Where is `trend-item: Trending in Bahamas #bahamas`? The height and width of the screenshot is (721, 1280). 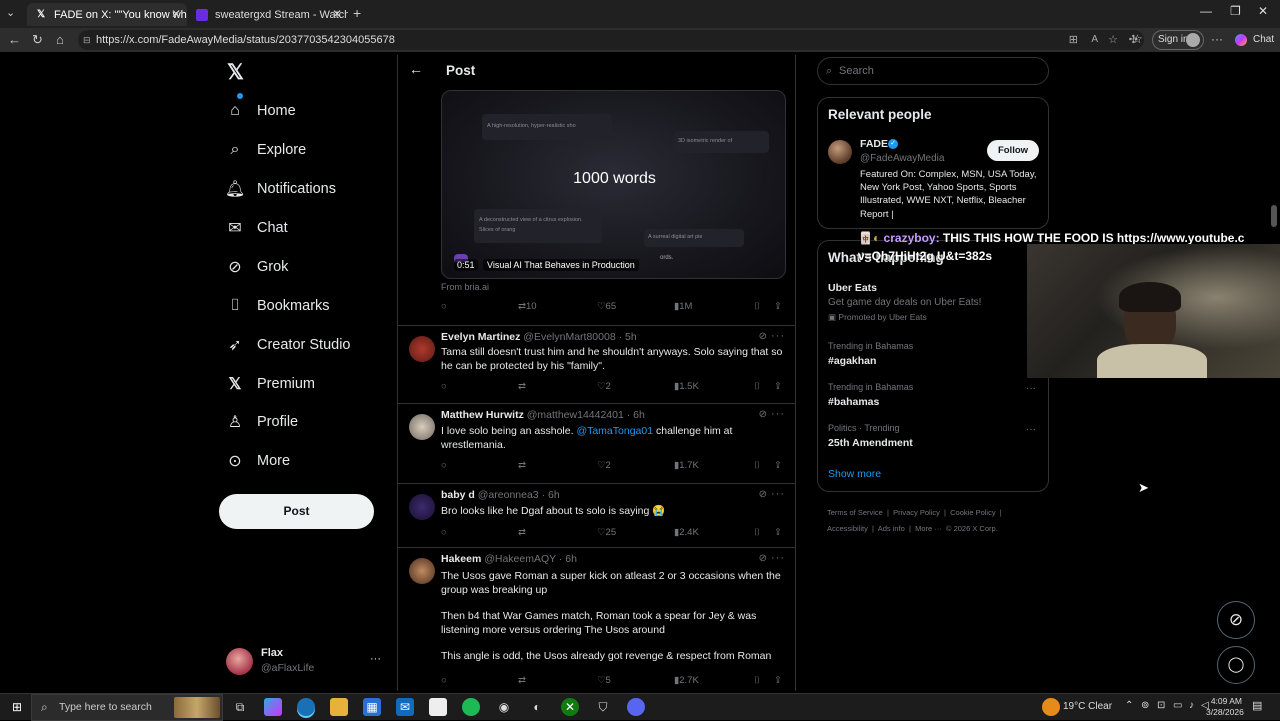
trend-item: Trending in Bahamas #bahamas is located at coordinates (870, 395).